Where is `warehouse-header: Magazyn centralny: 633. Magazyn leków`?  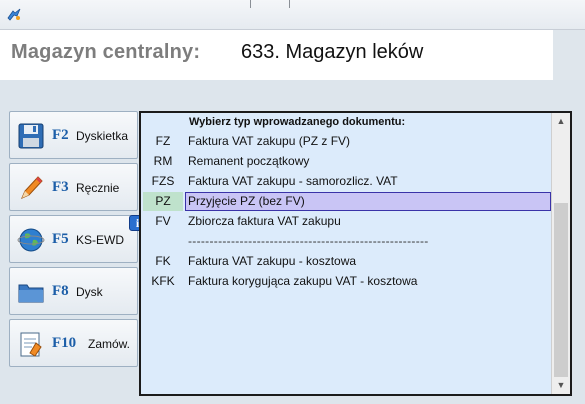 warehouse-header: Magazyn centralny: 633. Magazyn leków is located at coordinates (292, 55).